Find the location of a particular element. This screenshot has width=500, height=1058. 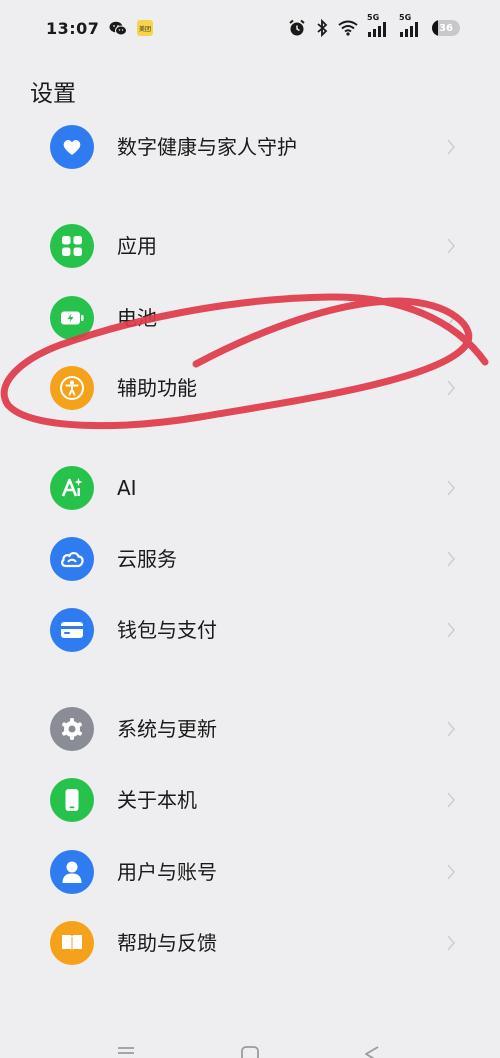

meituan-text: 美团 is located at coordinates (145, 29).